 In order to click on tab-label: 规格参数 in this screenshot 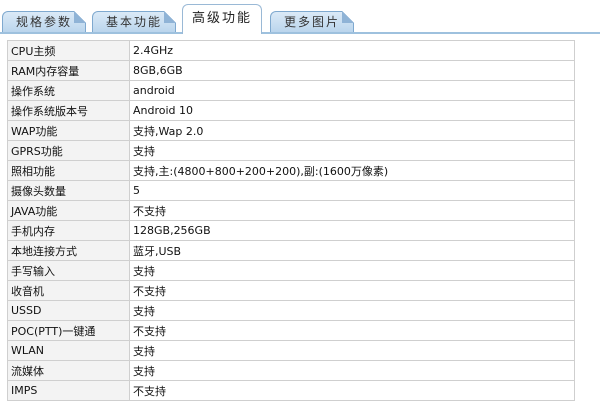, I will do `click(43, 22)`.